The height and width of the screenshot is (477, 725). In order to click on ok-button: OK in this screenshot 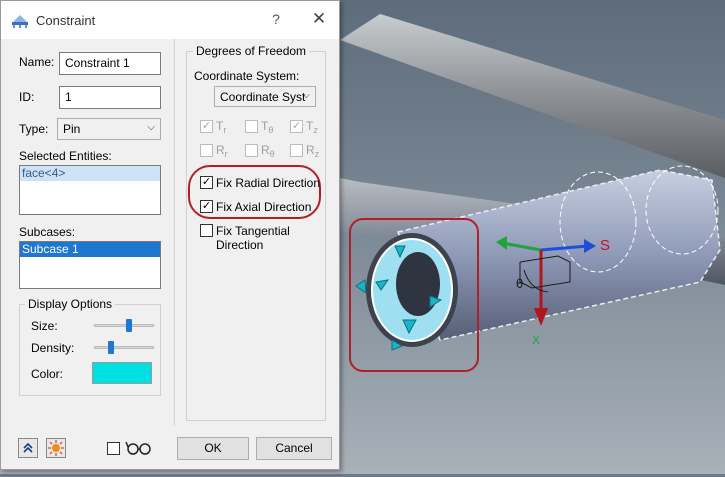, I will do `click(213, 448)`.